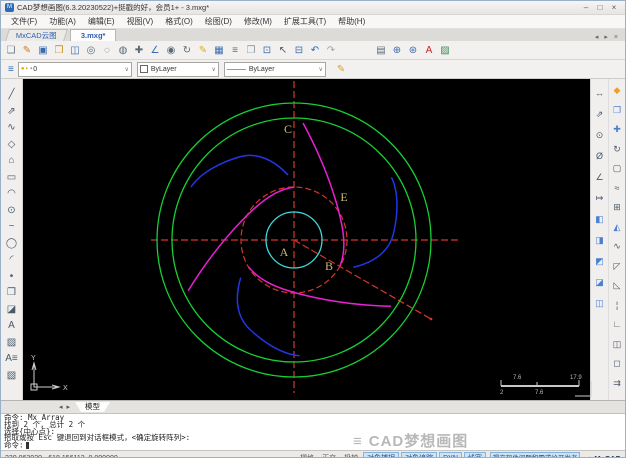 The width and height of the screenshot is (626, 458). What do you see at coordinates (107, 50) in the screenshot?
I see `toolbar-zoom-extents: ◌` at bounding box center [107, 50].